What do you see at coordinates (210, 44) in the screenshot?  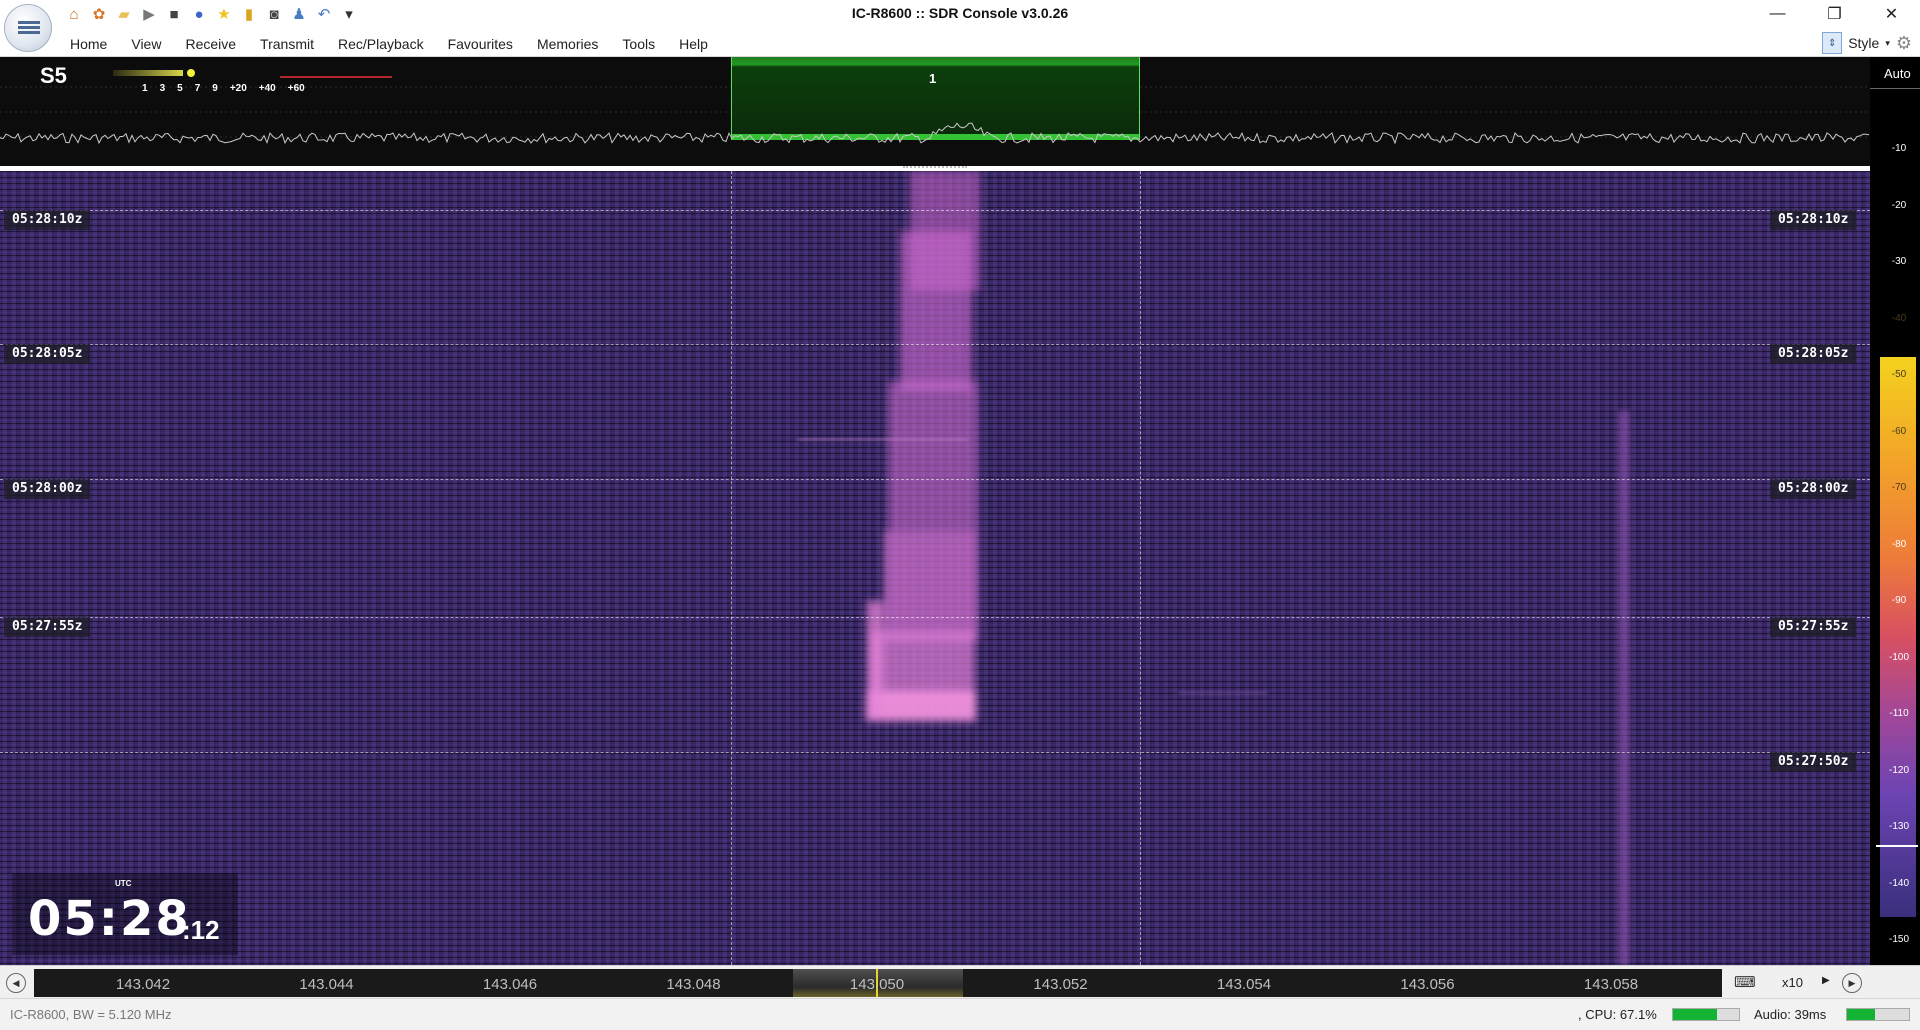 I see `menu-receive: Receive` at bounding box center [210, 44].